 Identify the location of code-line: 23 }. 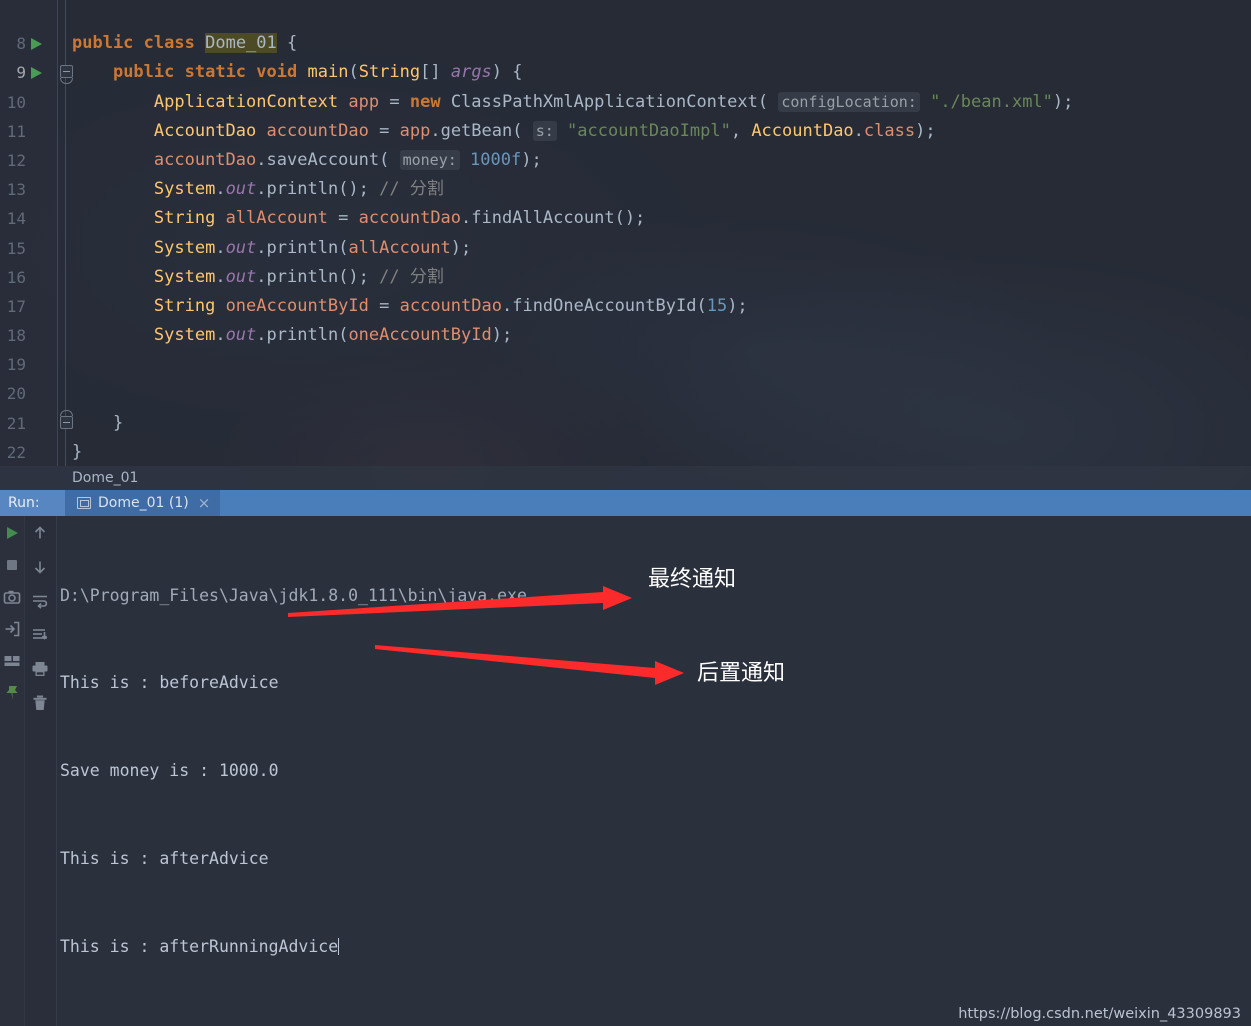
(625, 452).